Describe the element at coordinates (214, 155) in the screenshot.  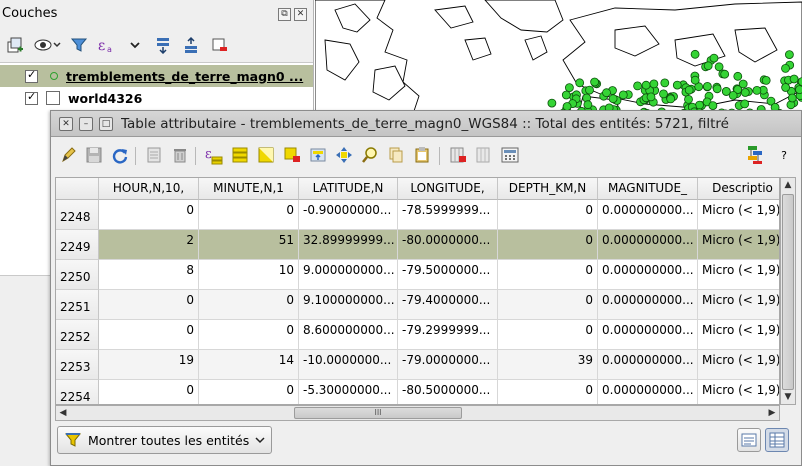
I see `expression-select-icon: ε` at that location.